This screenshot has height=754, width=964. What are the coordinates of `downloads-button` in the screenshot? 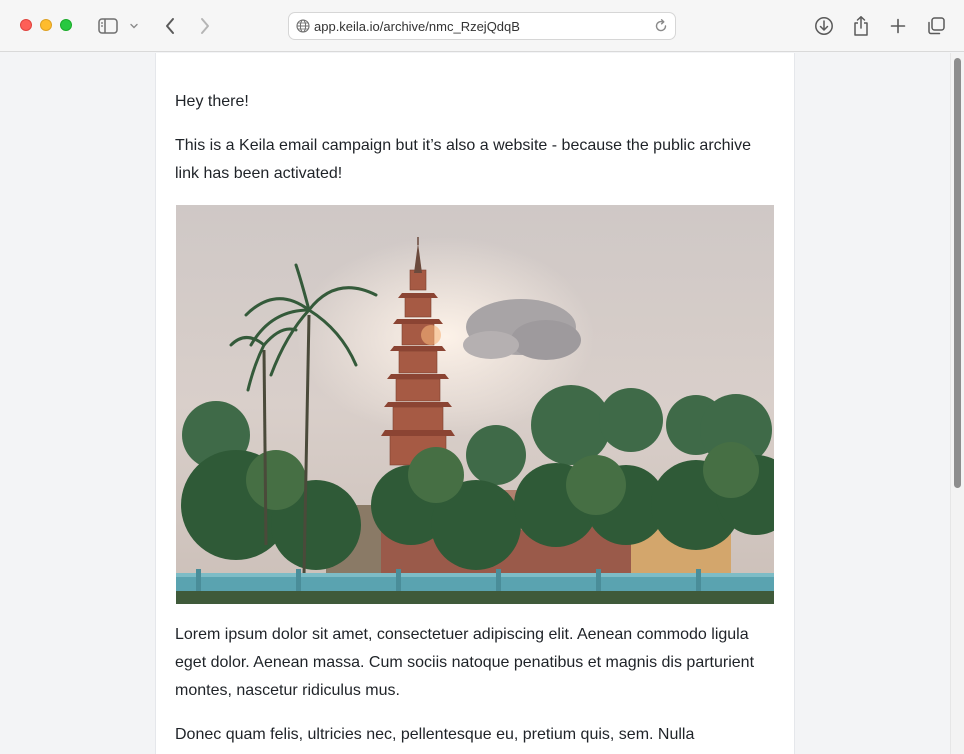 It's located at (824, 26).